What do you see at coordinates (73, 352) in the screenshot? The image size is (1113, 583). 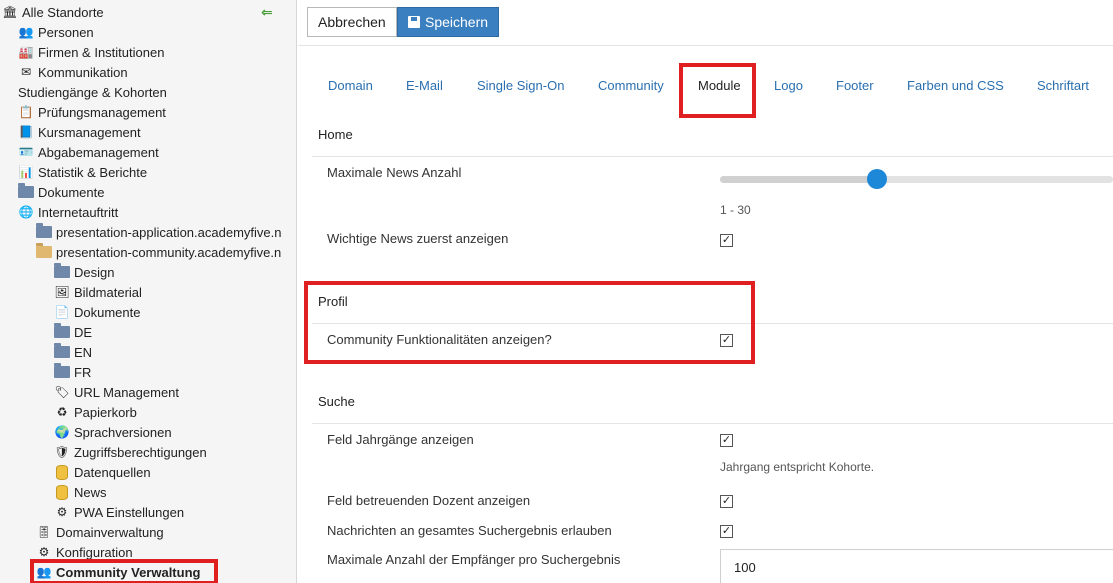 I see `sidebar-item: EN` at bounding box center [73, 352].